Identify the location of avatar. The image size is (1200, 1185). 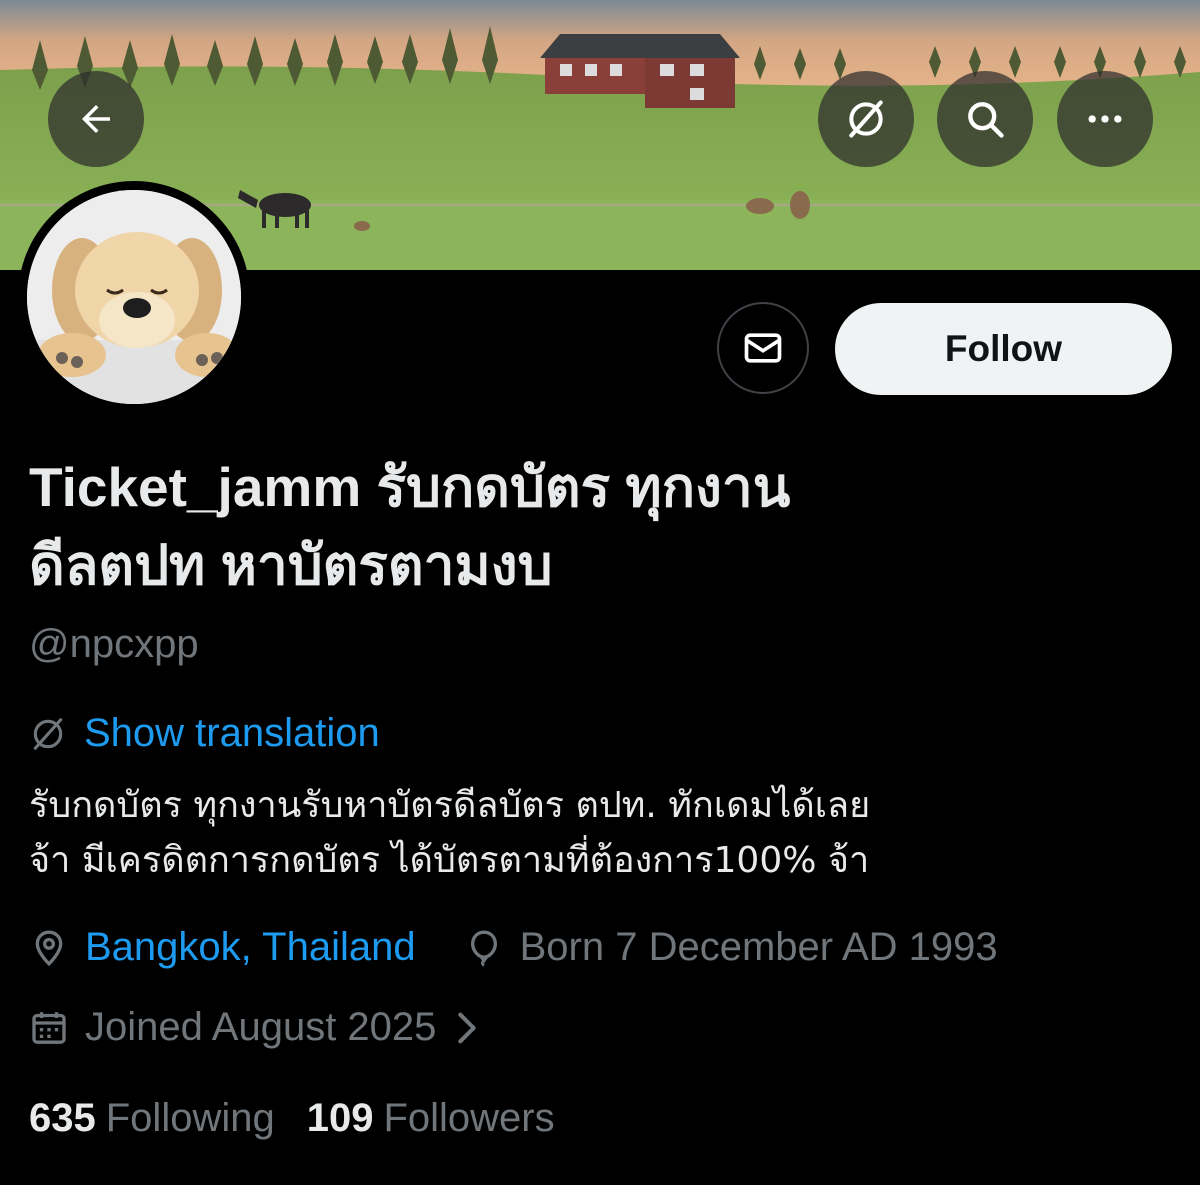
(134, 297).